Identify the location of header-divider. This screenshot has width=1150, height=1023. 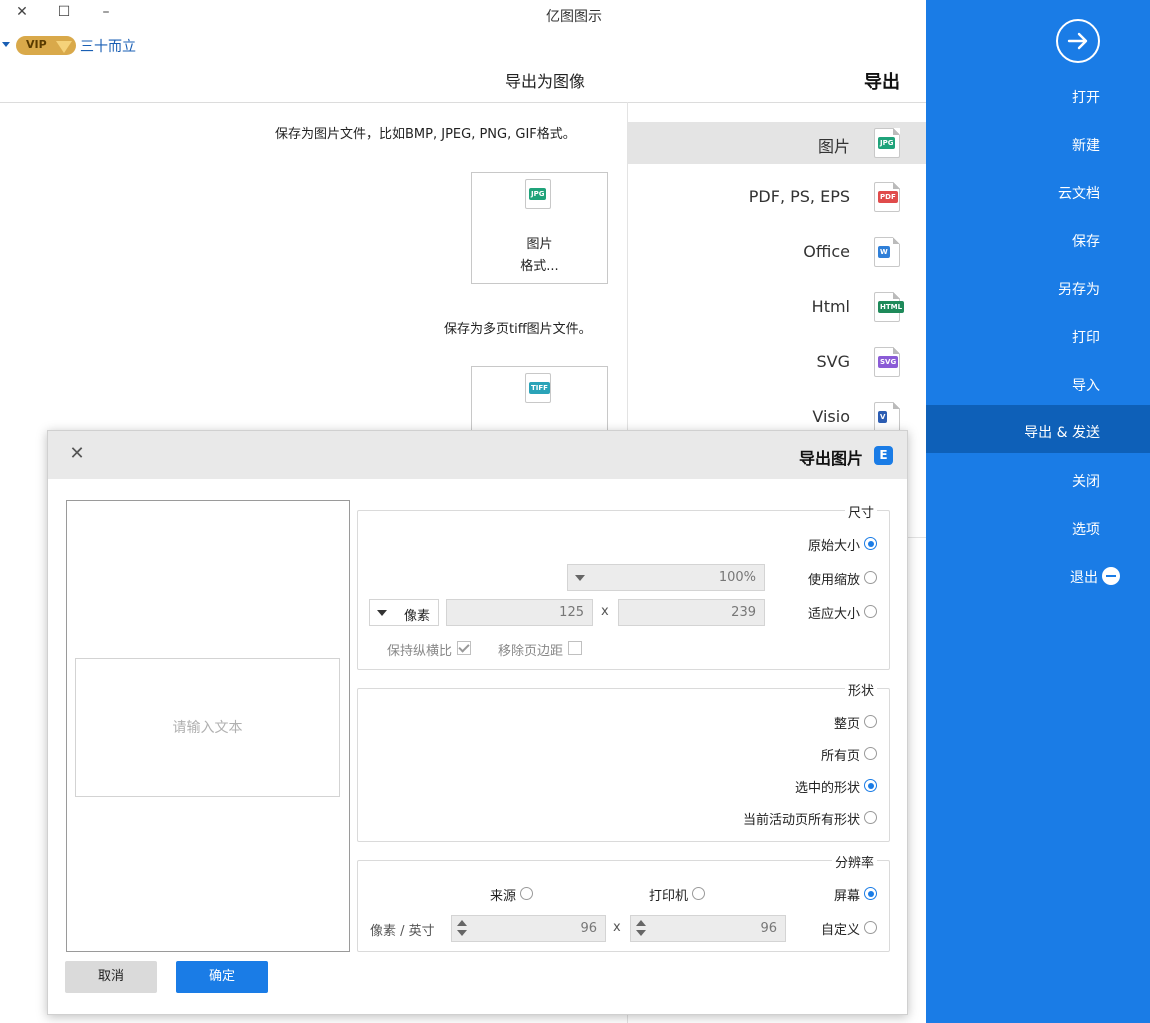
(463, 102).